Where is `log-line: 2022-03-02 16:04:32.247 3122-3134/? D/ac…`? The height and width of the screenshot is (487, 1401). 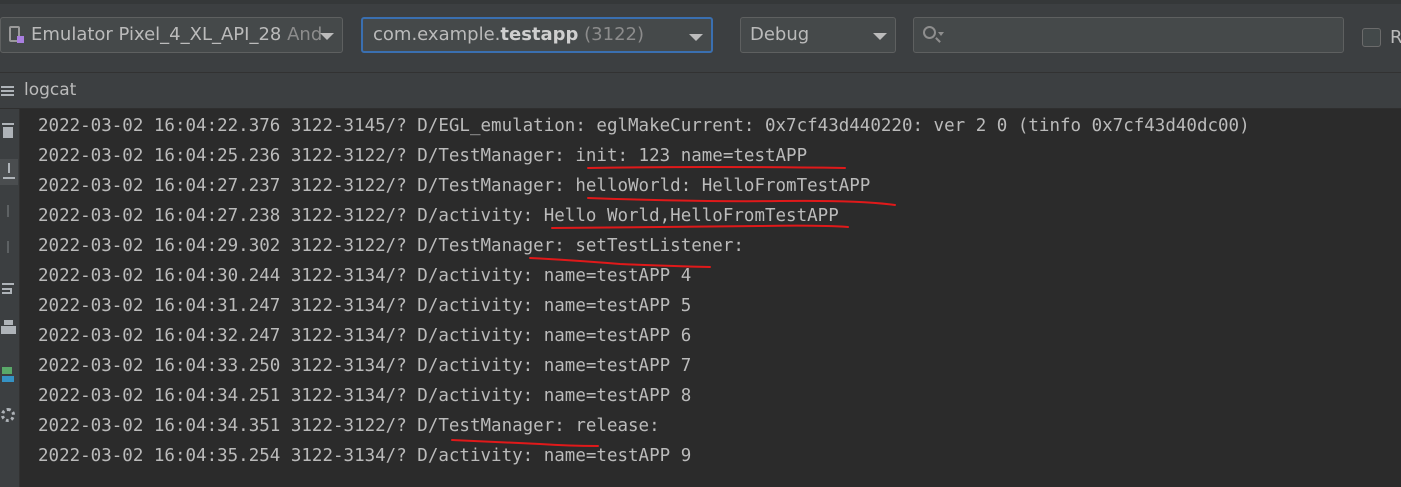
log-line: 2022-03-02 16:04:32.247 3122-3134/? D/ac… is located at coordinates (364, 336).